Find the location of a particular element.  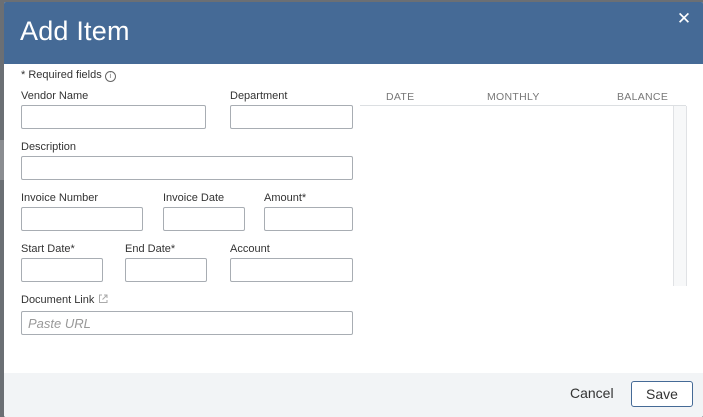

required-fields-note: * Required fields i is located at coordinates (68, 75).